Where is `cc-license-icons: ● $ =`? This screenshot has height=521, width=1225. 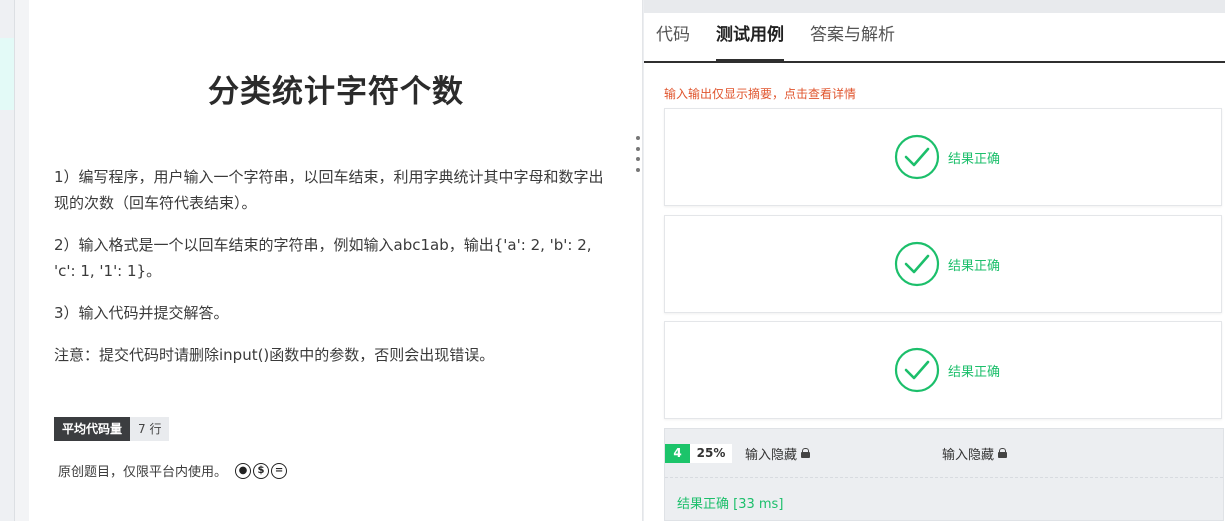 cc-license-icons: ● $ = is located at coordinates (261, 470).